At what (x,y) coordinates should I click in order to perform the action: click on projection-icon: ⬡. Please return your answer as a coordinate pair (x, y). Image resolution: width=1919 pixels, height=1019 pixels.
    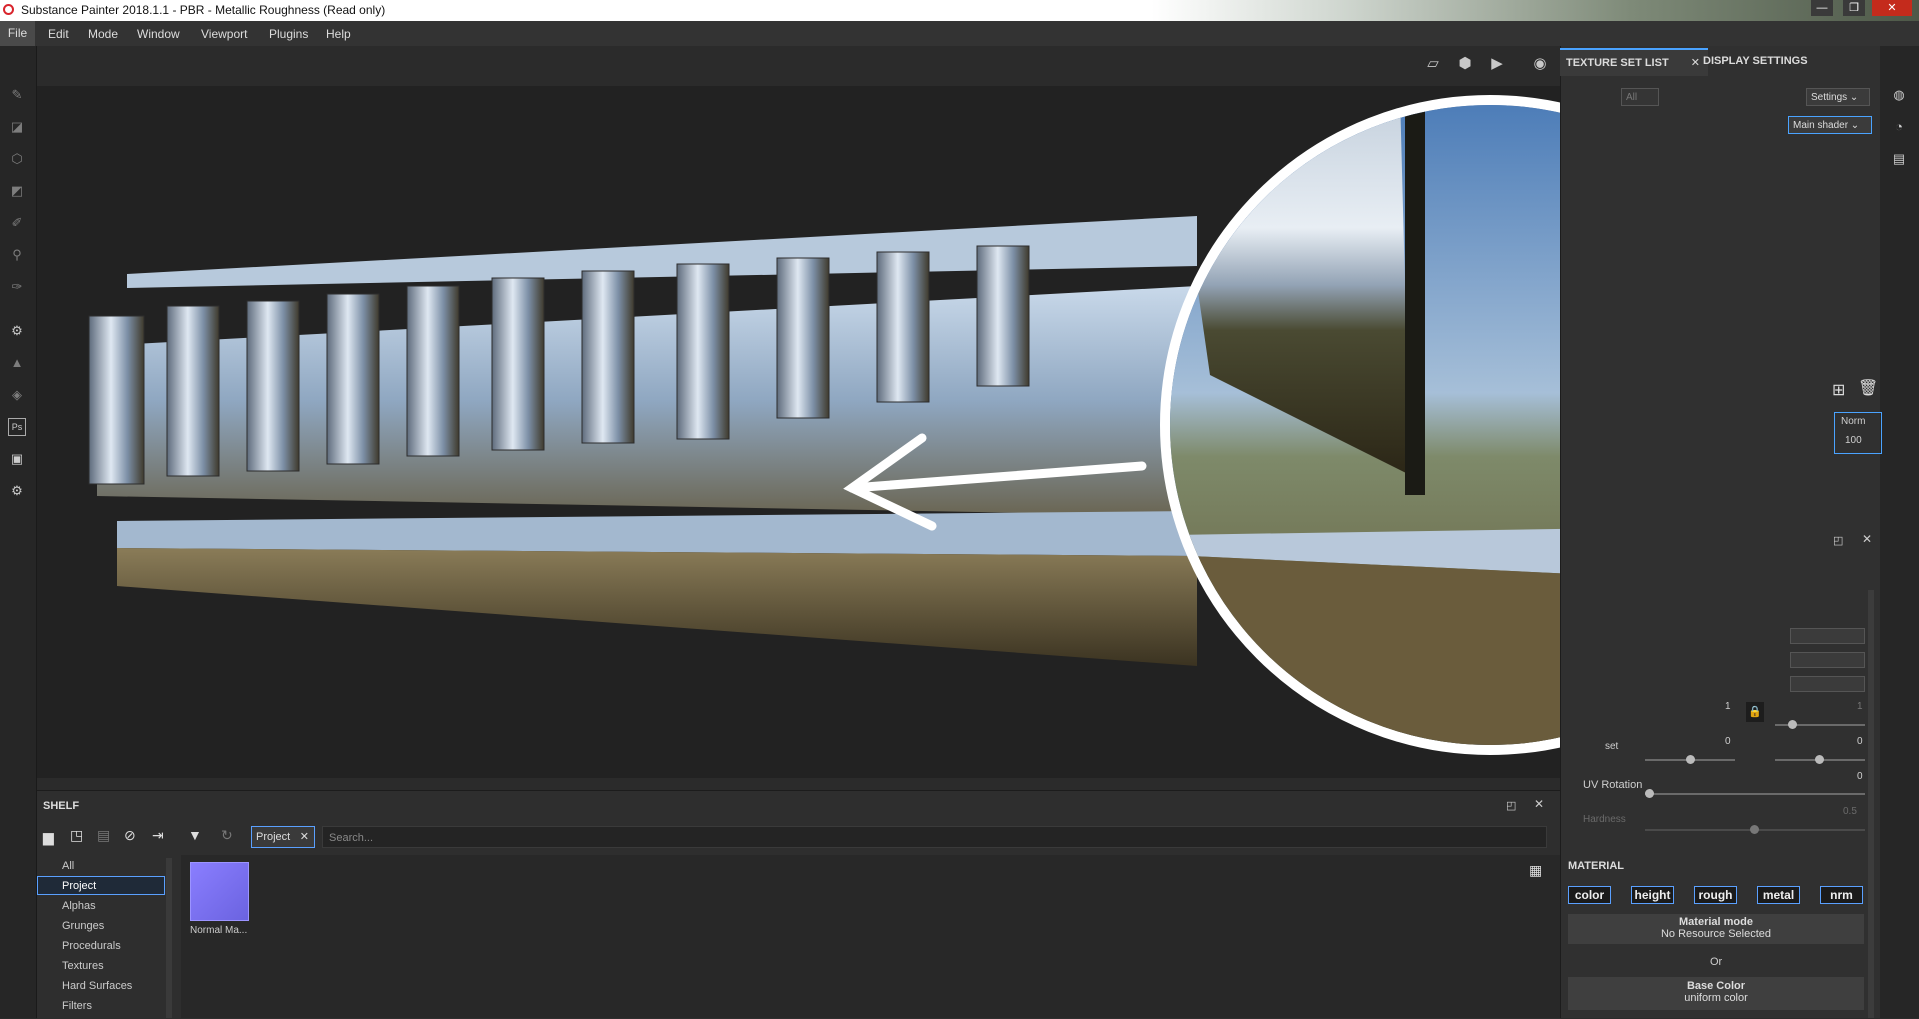
    Looking at the image, I should click on (17, 159).